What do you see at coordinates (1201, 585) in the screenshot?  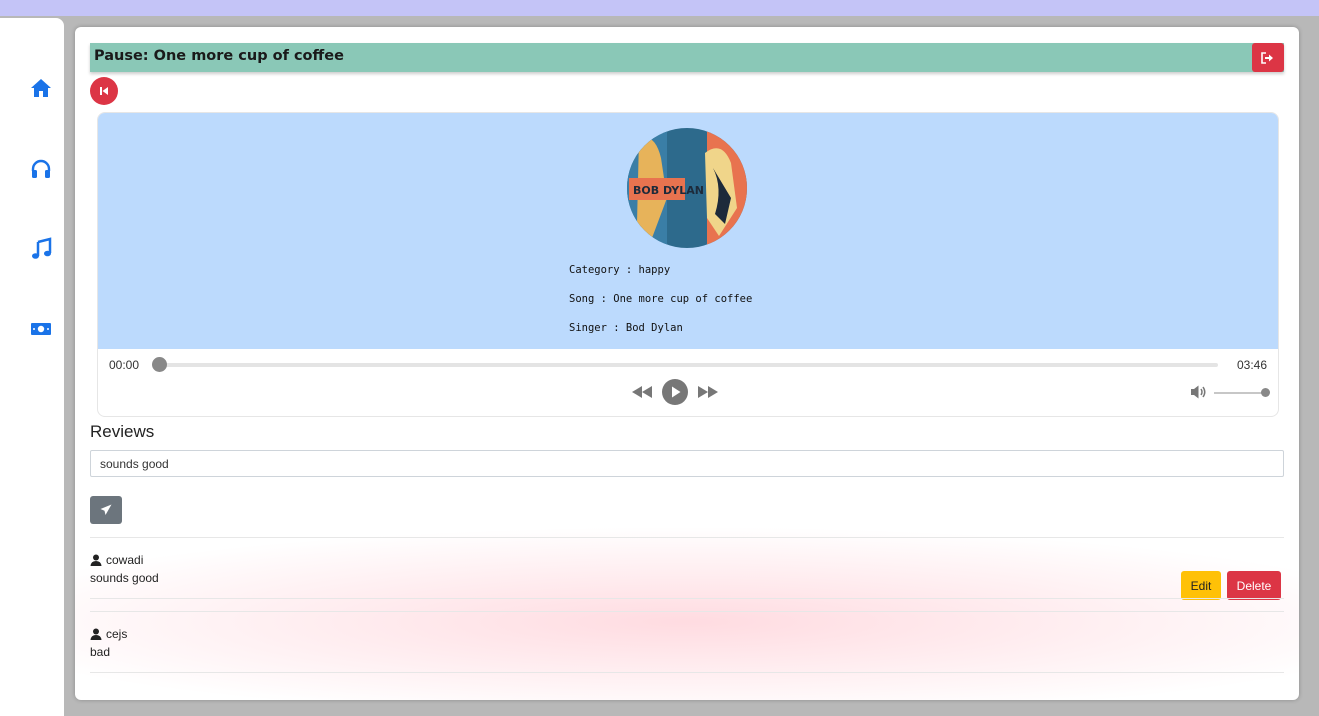 I see `edit-button: Edit` at bounding box center [1201, 585].